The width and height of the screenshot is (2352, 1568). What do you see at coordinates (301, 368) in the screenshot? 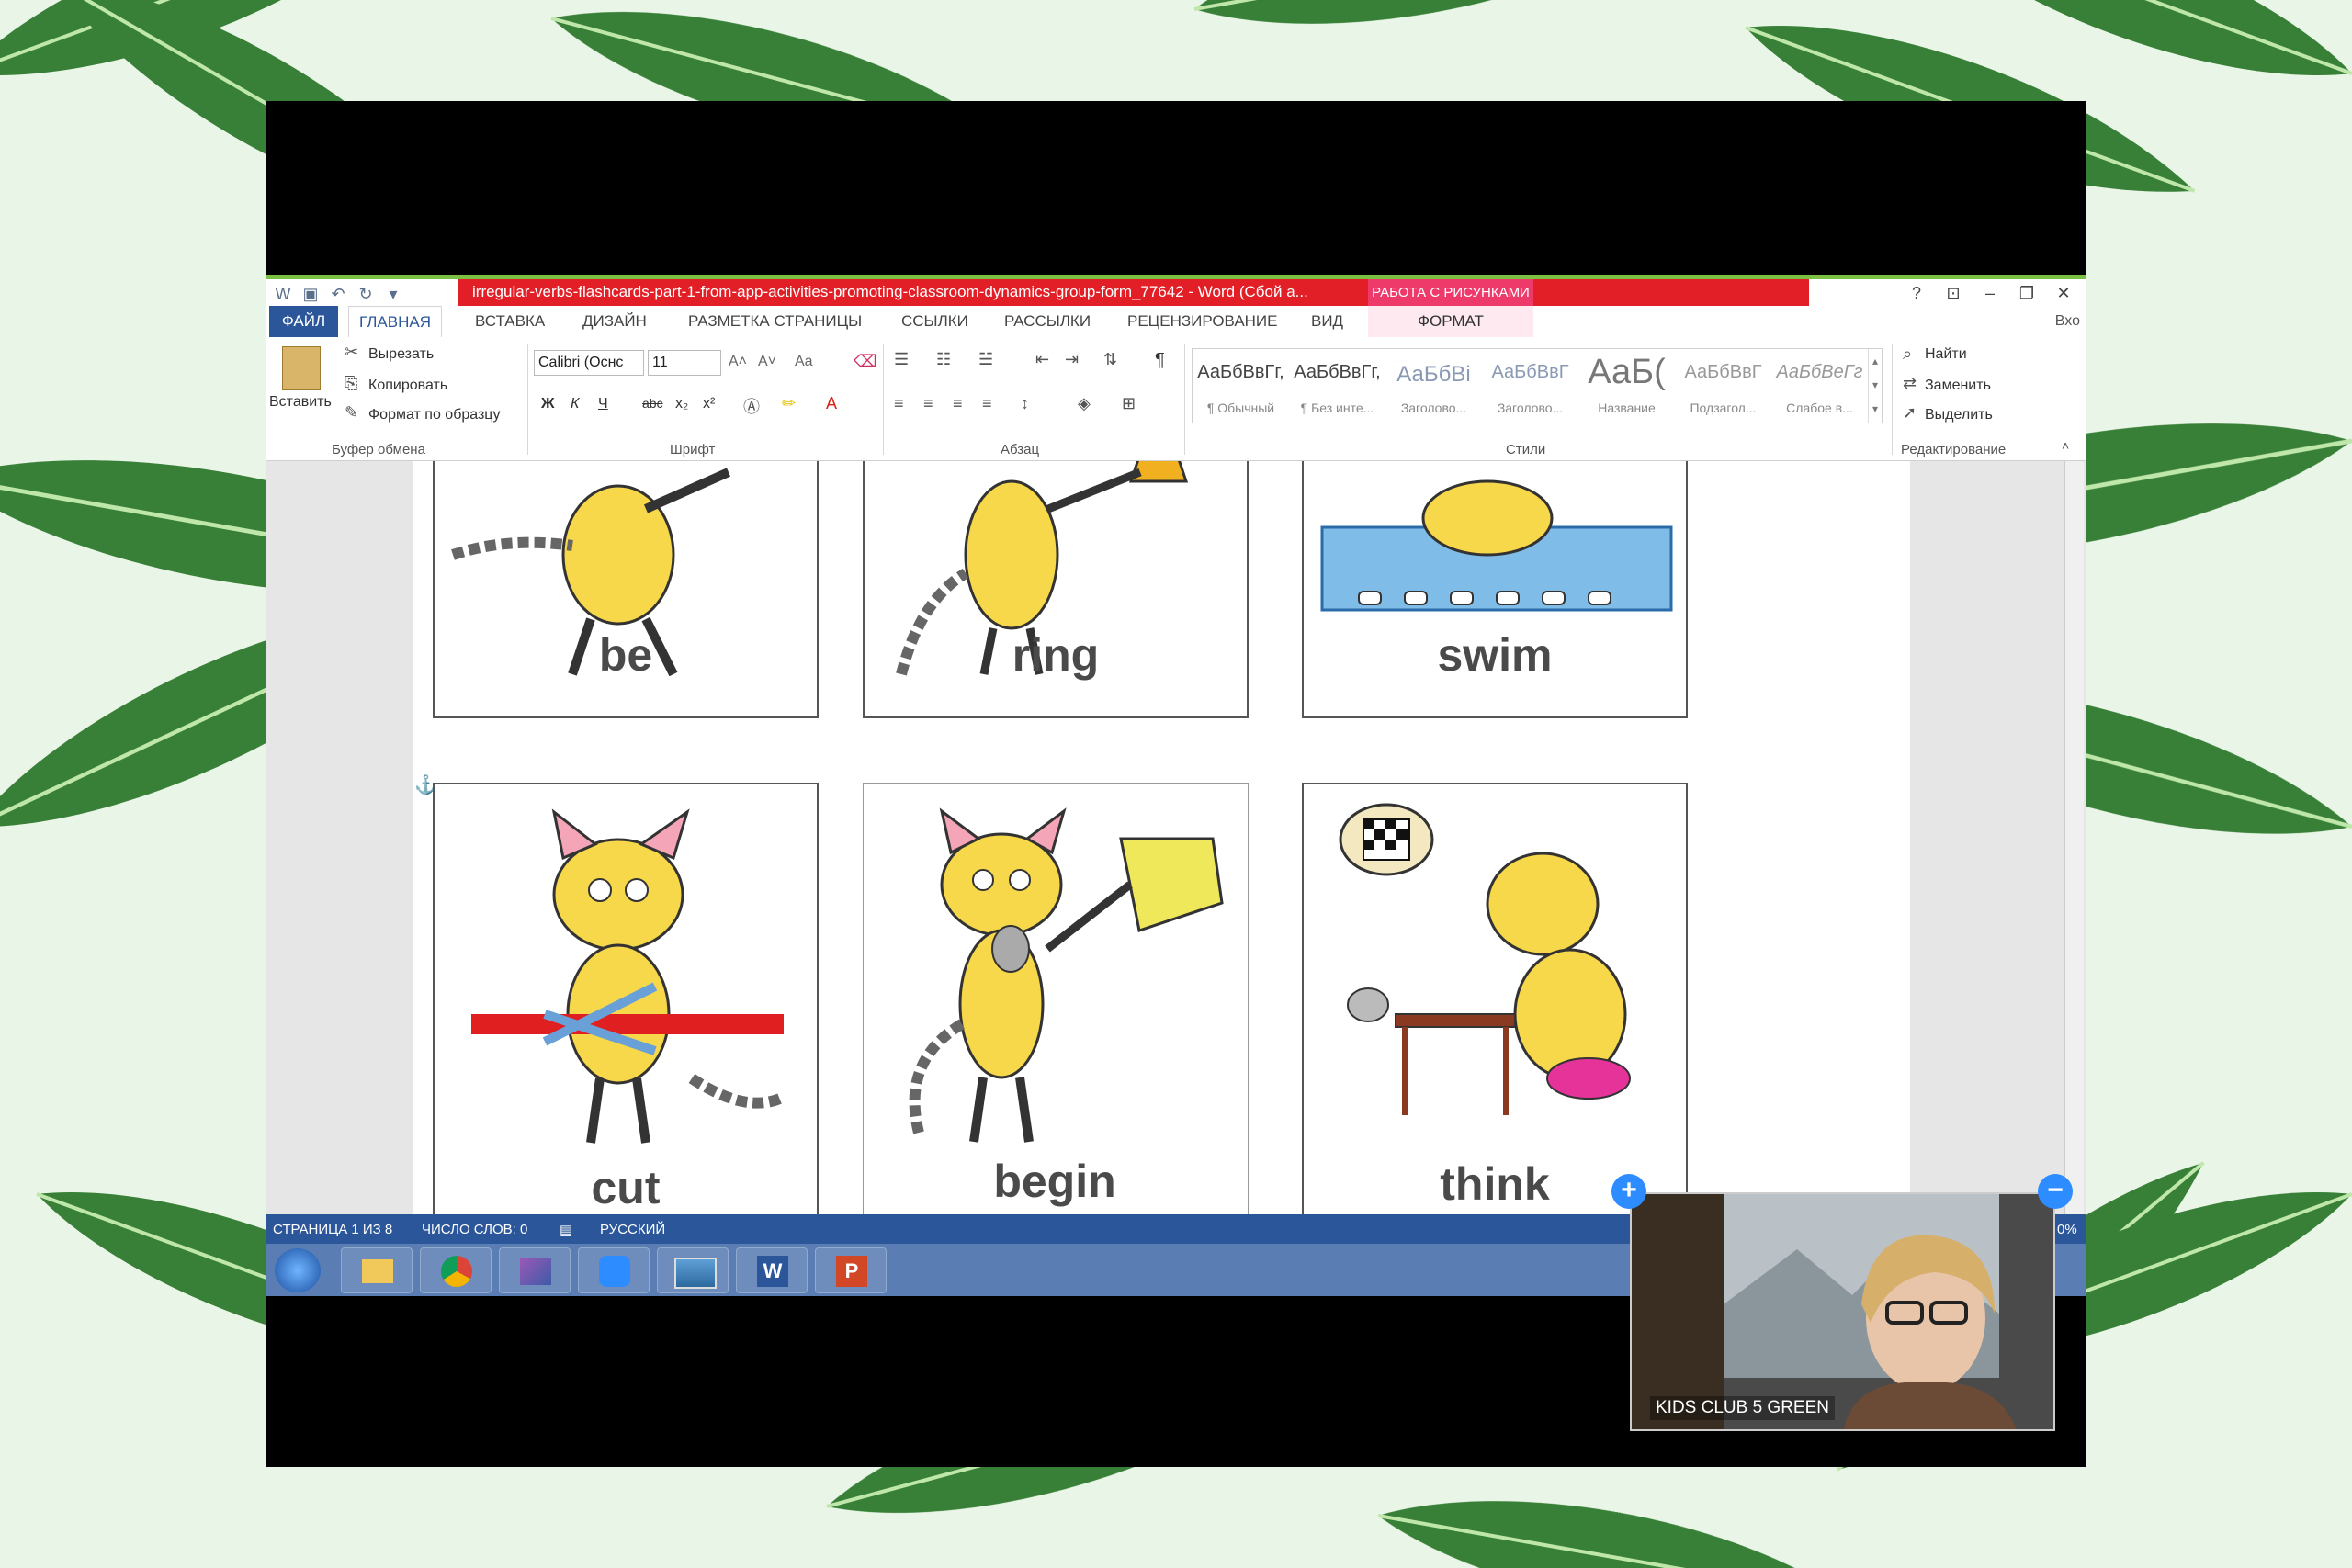
I see `paste-icon` at bounding box center [301, 368].